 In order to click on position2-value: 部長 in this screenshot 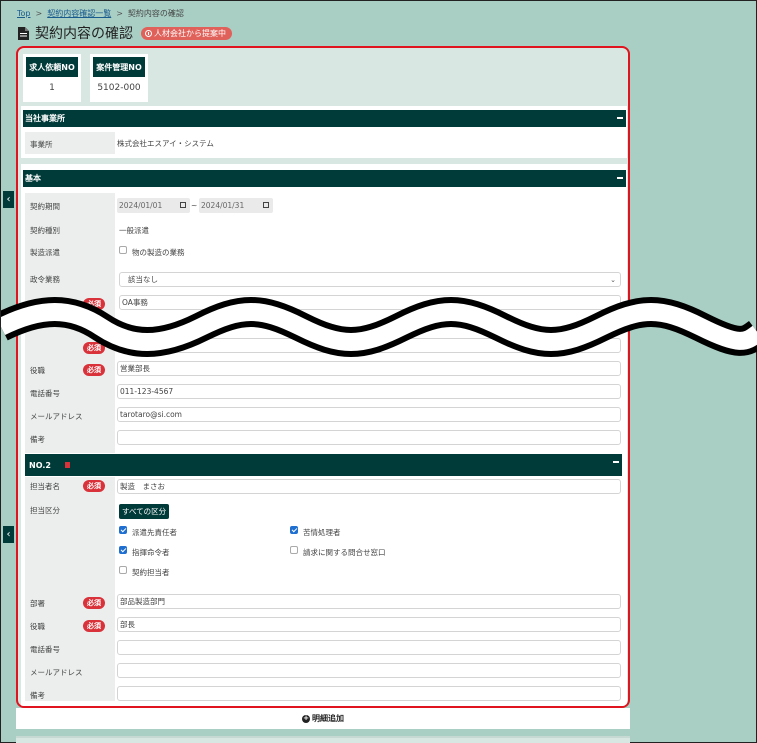, I will do `click(127, 624)`.